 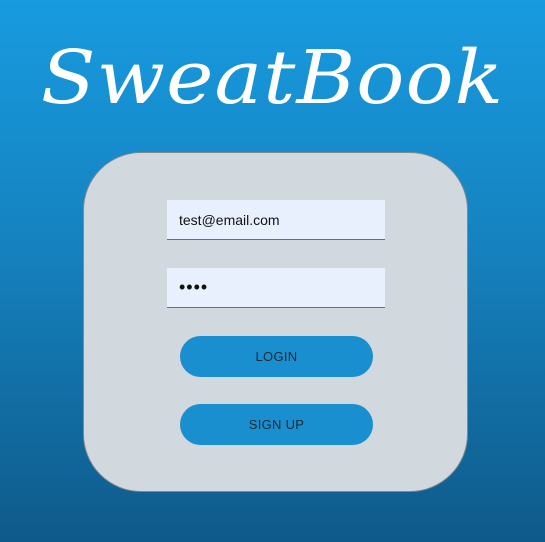 What do you see at coordinates (276, 356) in the screenshot?
I see `login-button: LOGIN` at bounding box center [276, 356].